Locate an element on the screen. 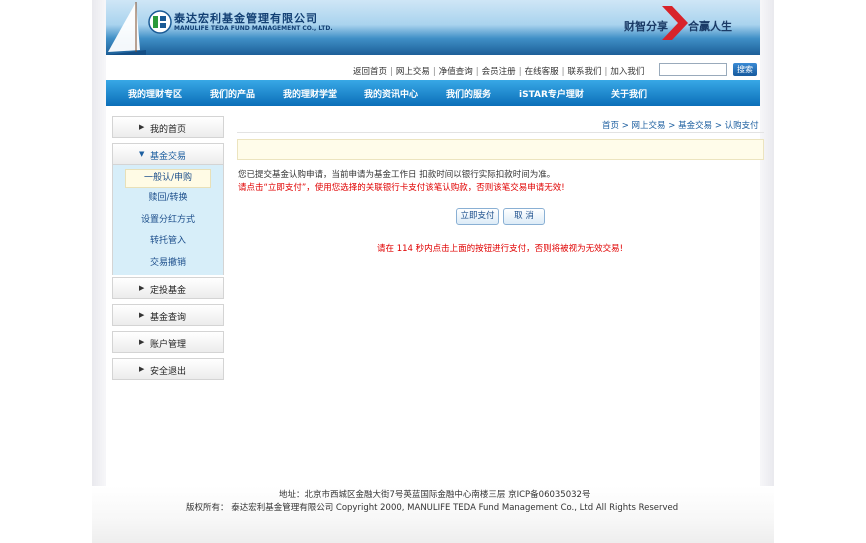 The image size is (866, 543). company-logo-icon is located at coordinates (160, 22).